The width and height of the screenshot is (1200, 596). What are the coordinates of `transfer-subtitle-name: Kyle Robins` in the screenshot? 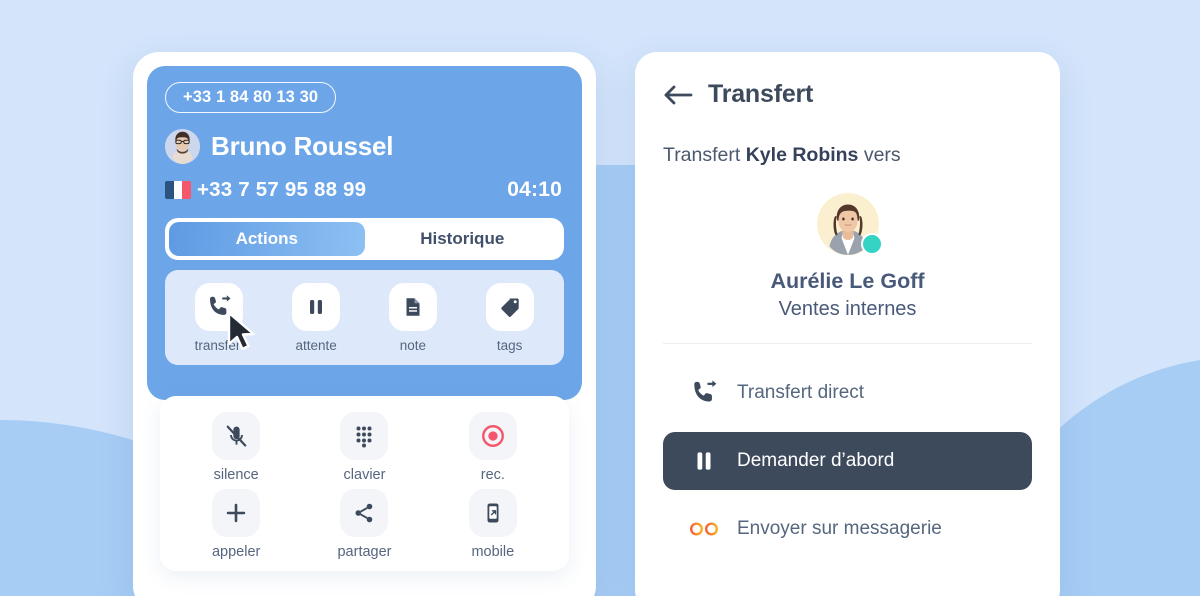 It's located at (802, 155).